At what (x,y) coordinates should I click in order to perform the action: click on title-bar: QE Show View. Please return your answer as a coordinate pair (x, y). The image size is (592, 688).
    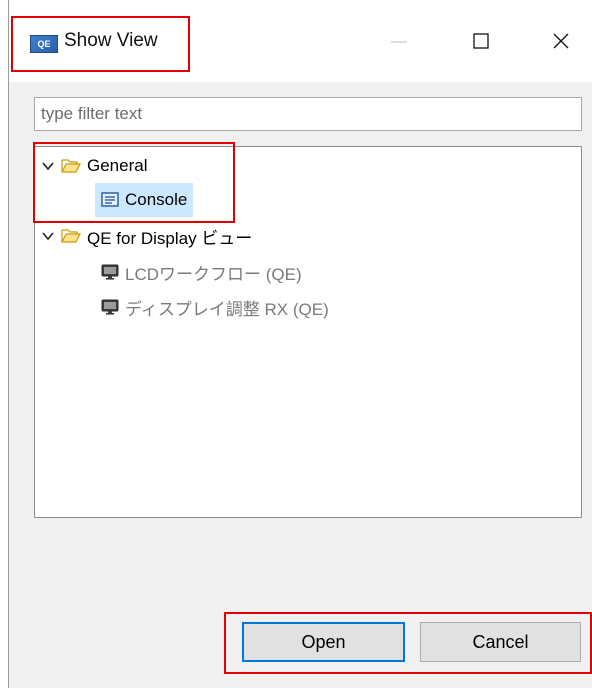
    Looking at the image, I should click on (300, 41).